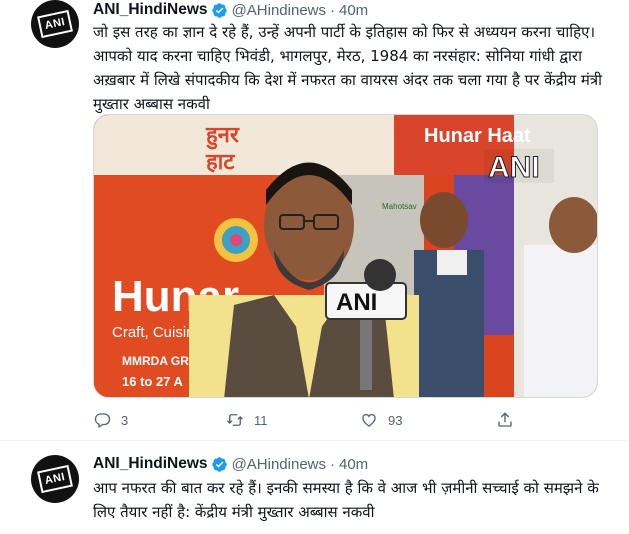 The width and height of the screenshot is (629, 534). I want to click on watermark-ani: ANI, so click(514, 167).